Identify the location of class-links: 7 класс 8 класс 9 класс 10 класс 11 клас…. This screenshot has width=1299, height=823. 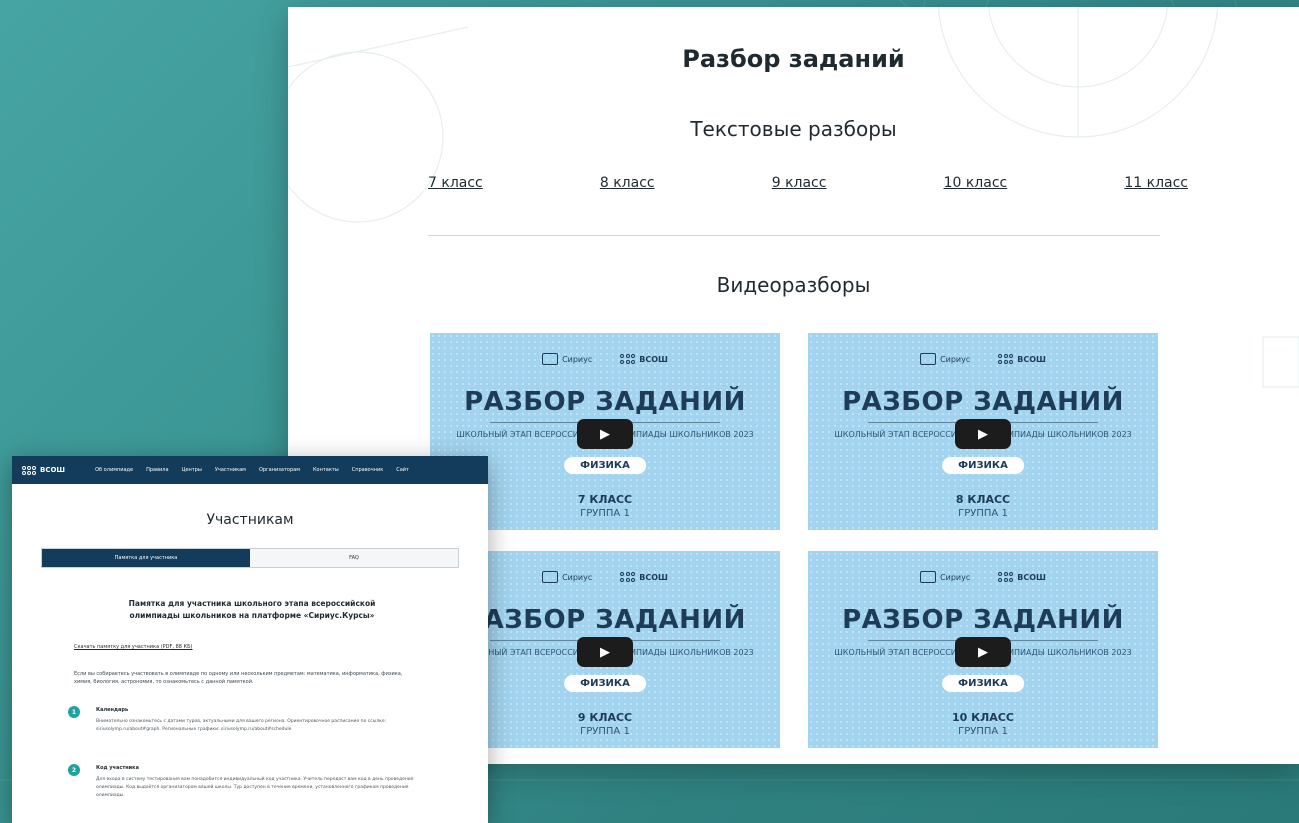
(808, 183).